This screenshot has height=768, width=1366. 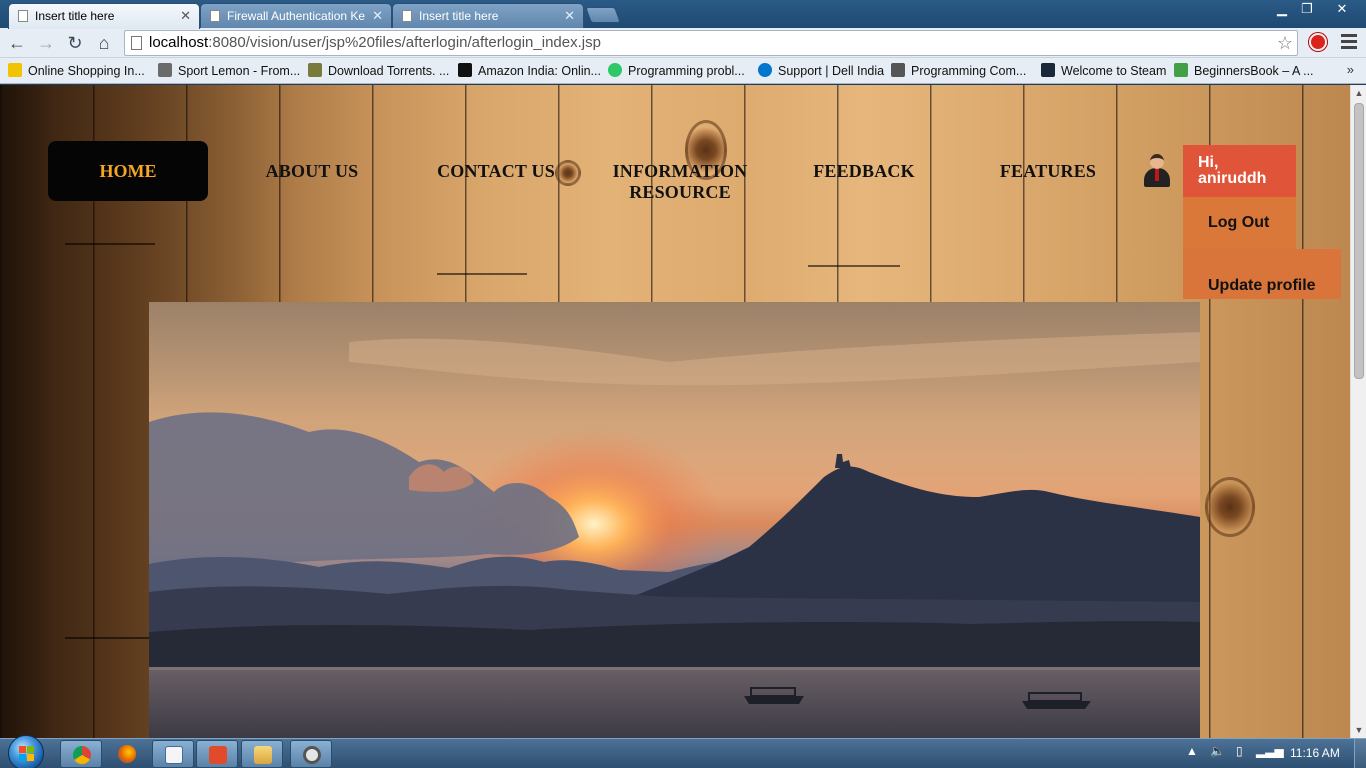 I want to click on taskbar-wordpad, so click(x=173, y=754).